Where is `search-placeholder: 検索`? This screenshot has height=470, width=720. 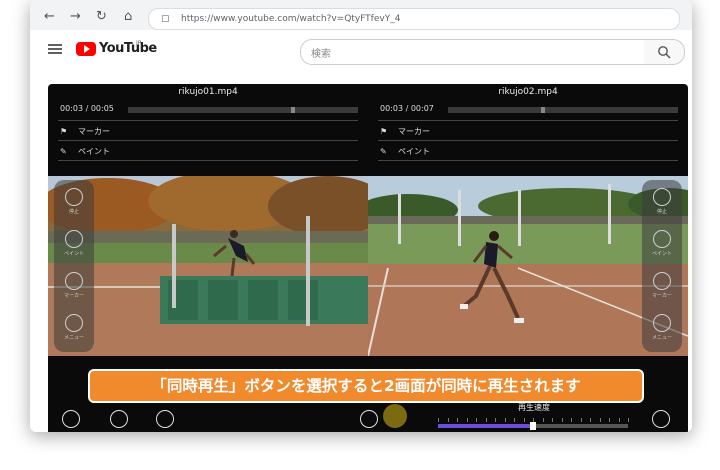
search-placeholder: 検索 is located at coordinates (321, 54).